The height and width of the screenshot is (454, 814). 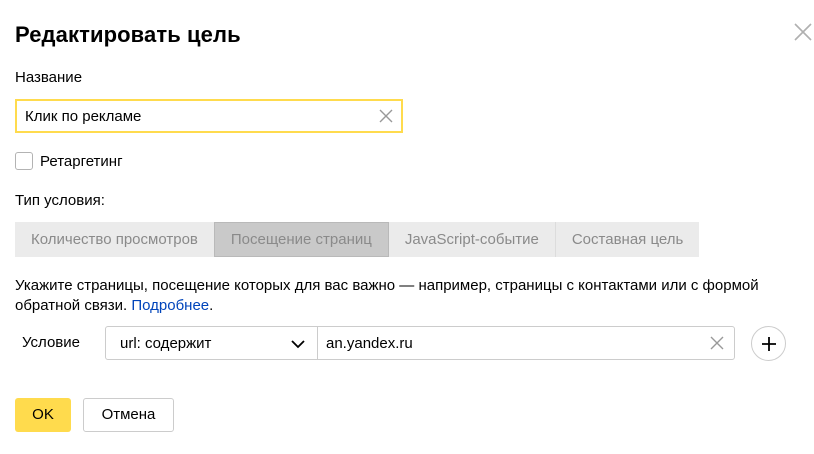 What do you see at coordinates (43, 415) in the screenshot?
I see `ok-button: OK` at bounding box center [43, 415].